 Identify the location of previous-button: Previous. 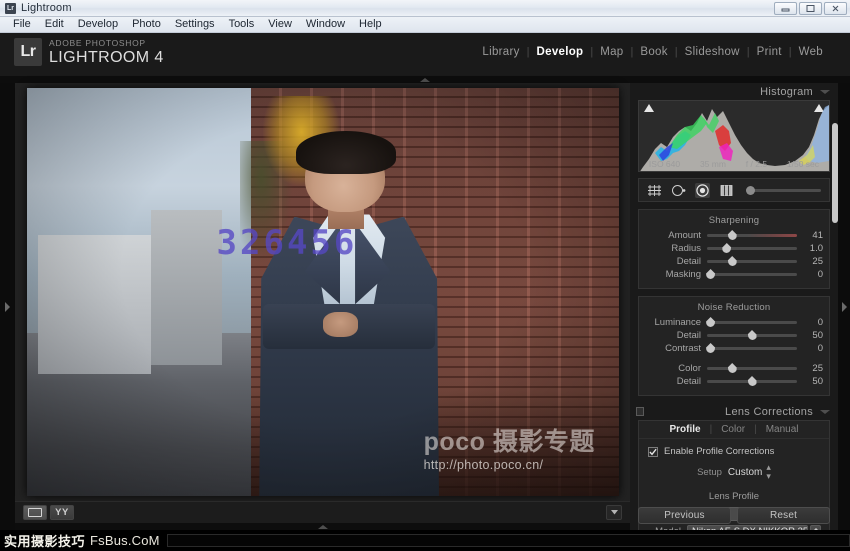
(684, 515).